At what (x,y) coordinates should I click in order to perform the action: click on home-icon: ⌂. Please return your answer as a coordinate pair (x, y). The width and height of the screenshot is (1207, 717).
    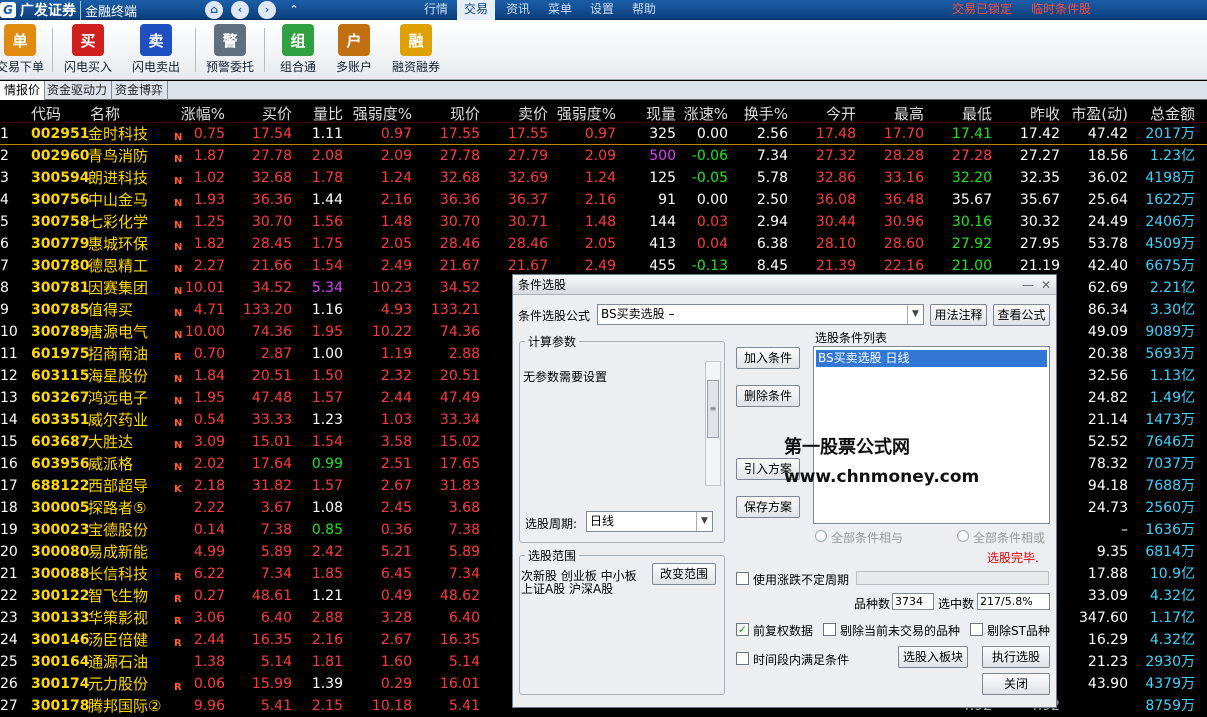
    Looking at the image, I should click on (214, 10).